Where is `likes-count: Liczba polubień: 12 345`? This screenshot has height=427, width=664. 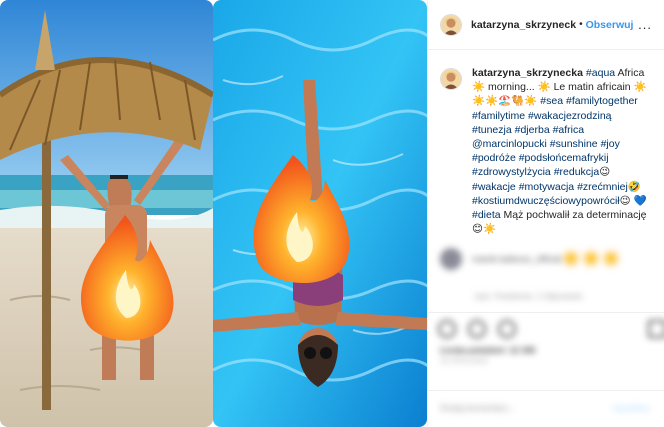 likes-count: Liczba polubień: 12 345 is located at coordinates (488, 350).